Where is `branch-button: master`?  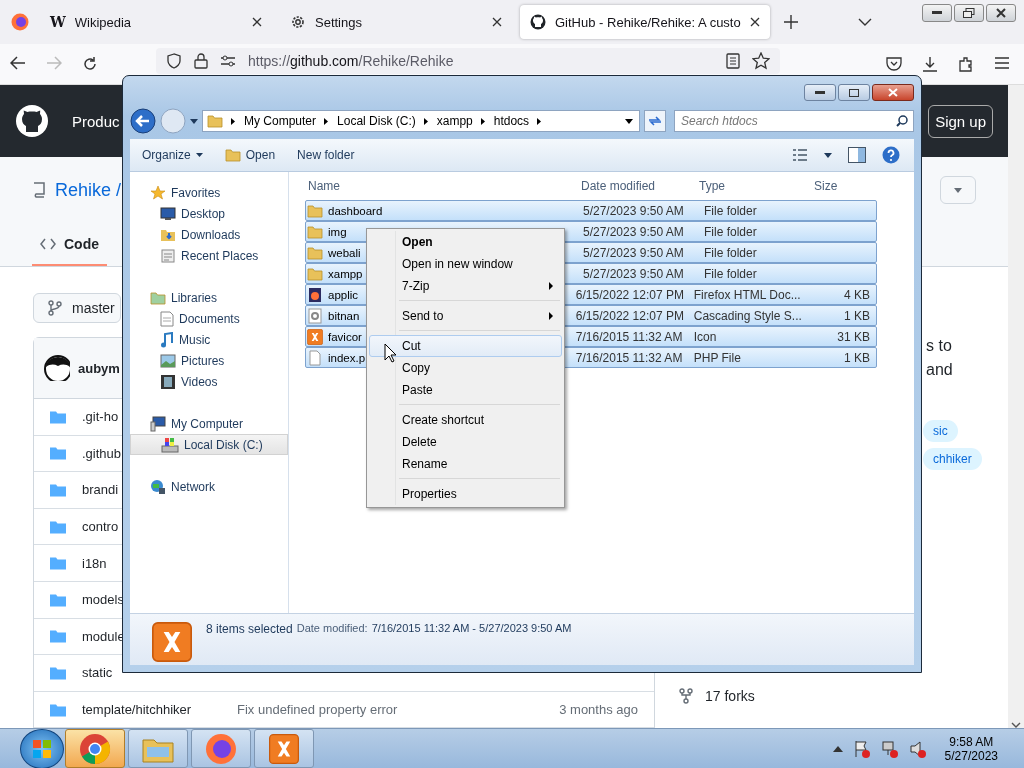 branch-button: master is located at coordinates (77, 308).